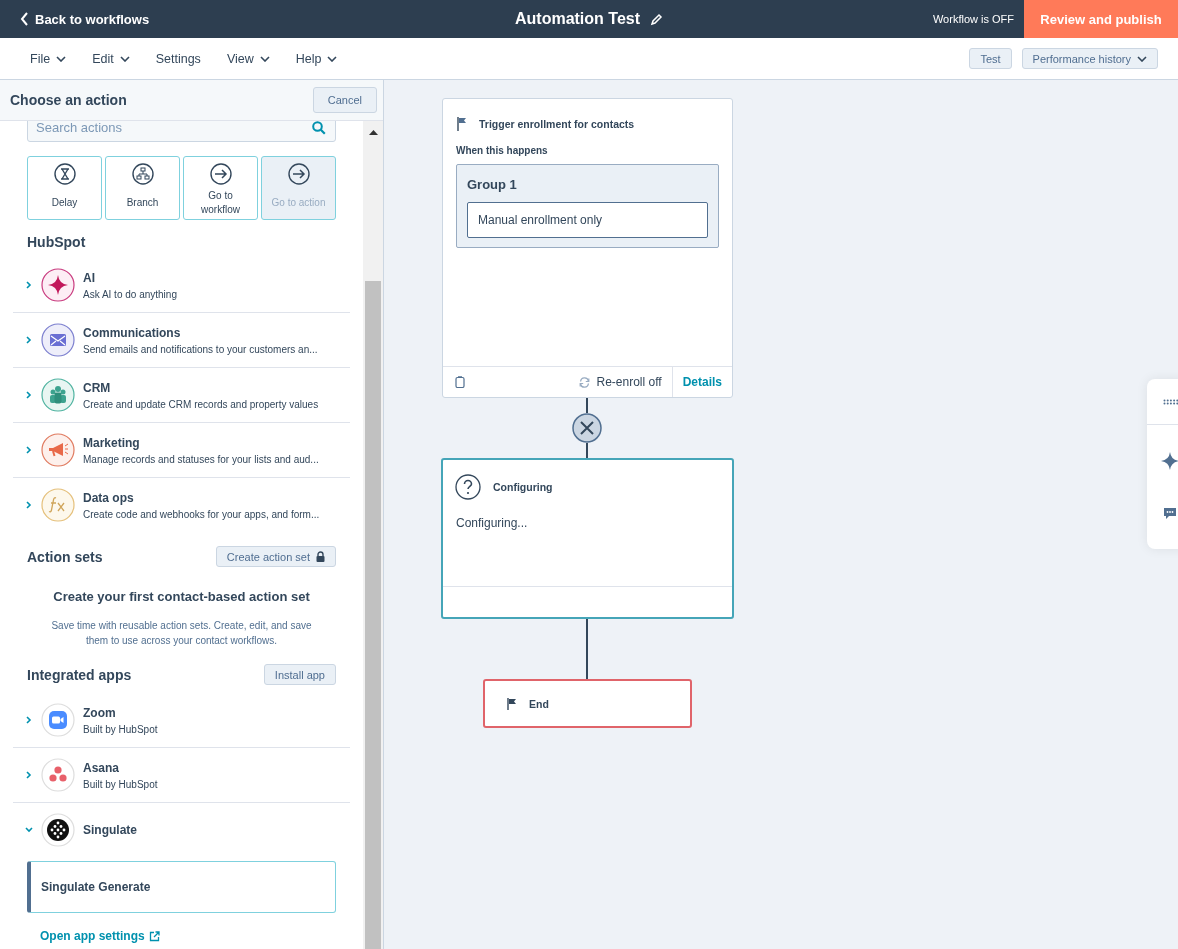  Describe the element at coordinates (656, 19) in the screenshot. I see `pencil-icon` at that location.